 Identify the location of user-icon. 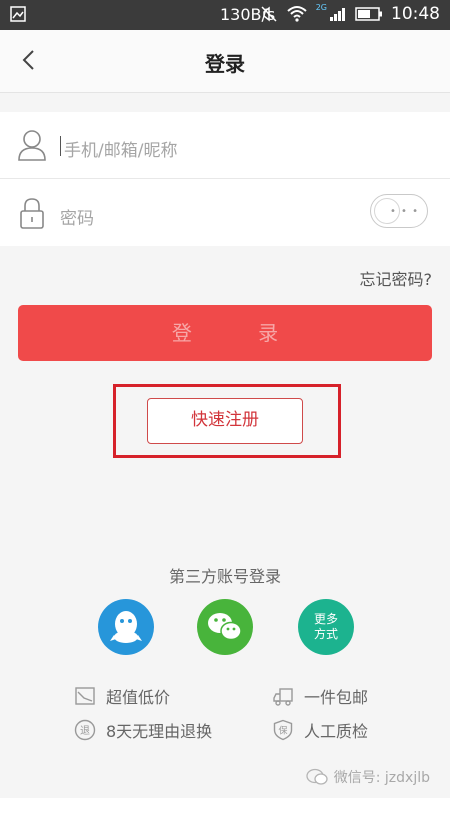
(32, 145).